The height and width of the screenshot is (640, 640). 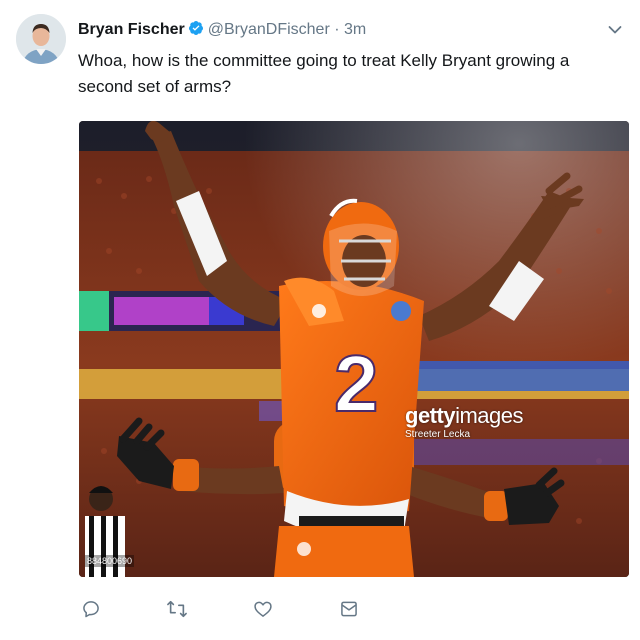 I want to click on watermark-credit: Streeter Lecka, so click(x=438, y=434).